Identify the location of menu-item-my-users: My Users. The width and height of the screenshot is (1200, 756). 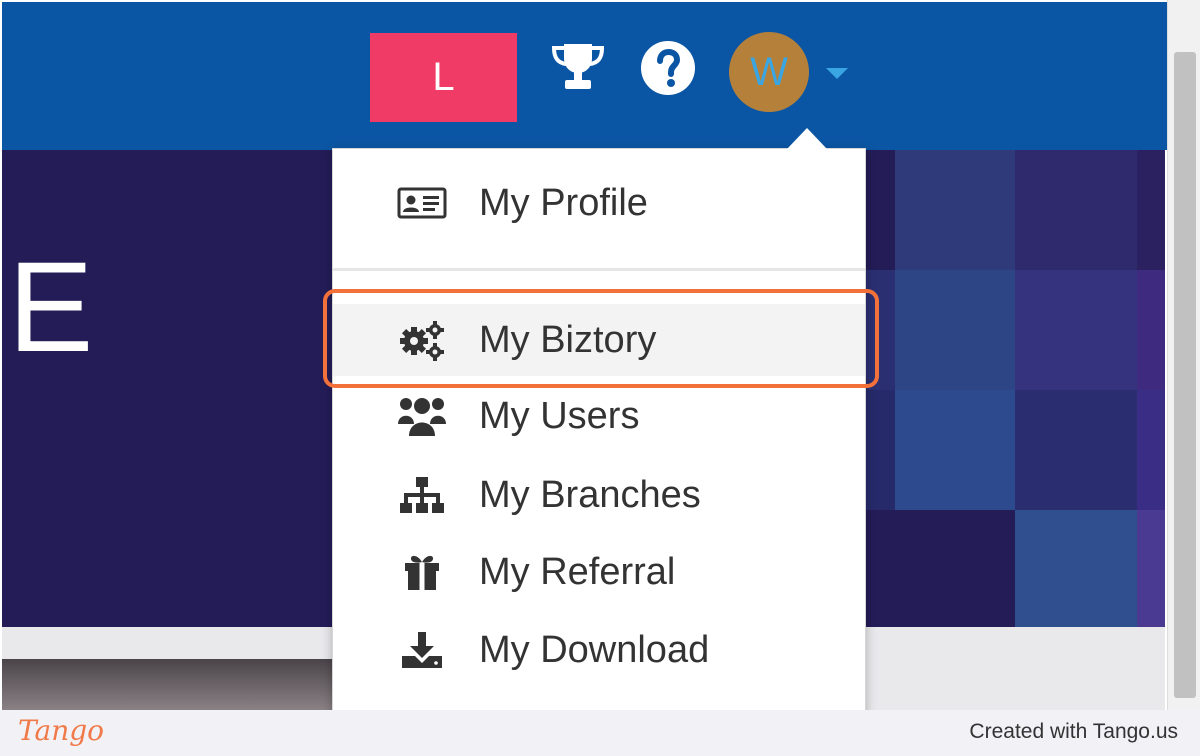
(599, 416).